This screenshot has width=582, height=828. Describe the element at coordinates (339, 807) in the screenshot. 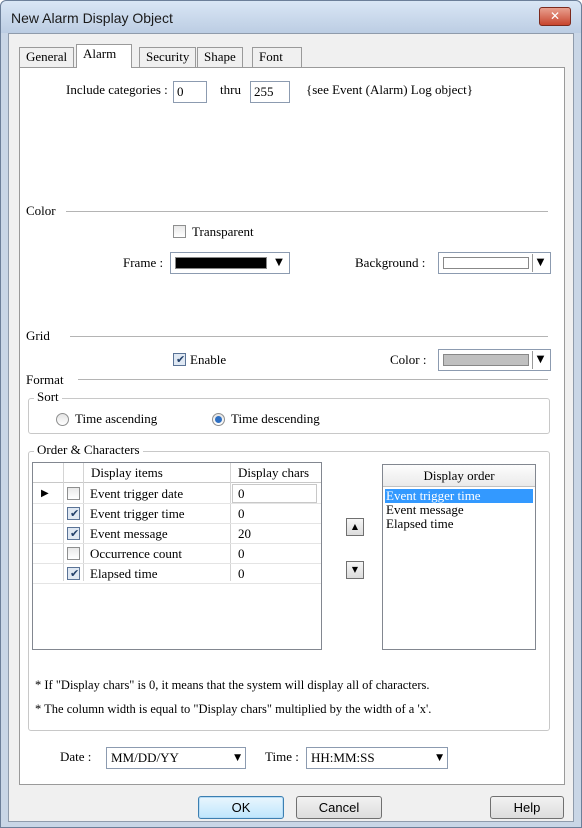

I see `cancel-button: Cancel` at that location.